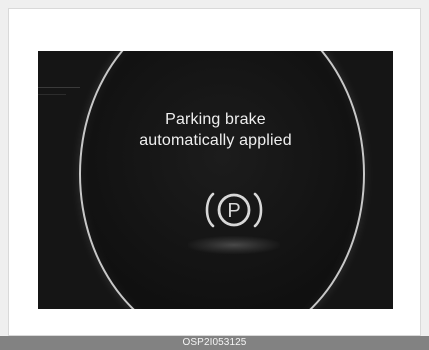 Image resolution: width=429 pixels, height=350 pixels. What do you see at coordinates (234, 245) in the screenshot?
I see `icon-glow` at bounding box center [234, 245].